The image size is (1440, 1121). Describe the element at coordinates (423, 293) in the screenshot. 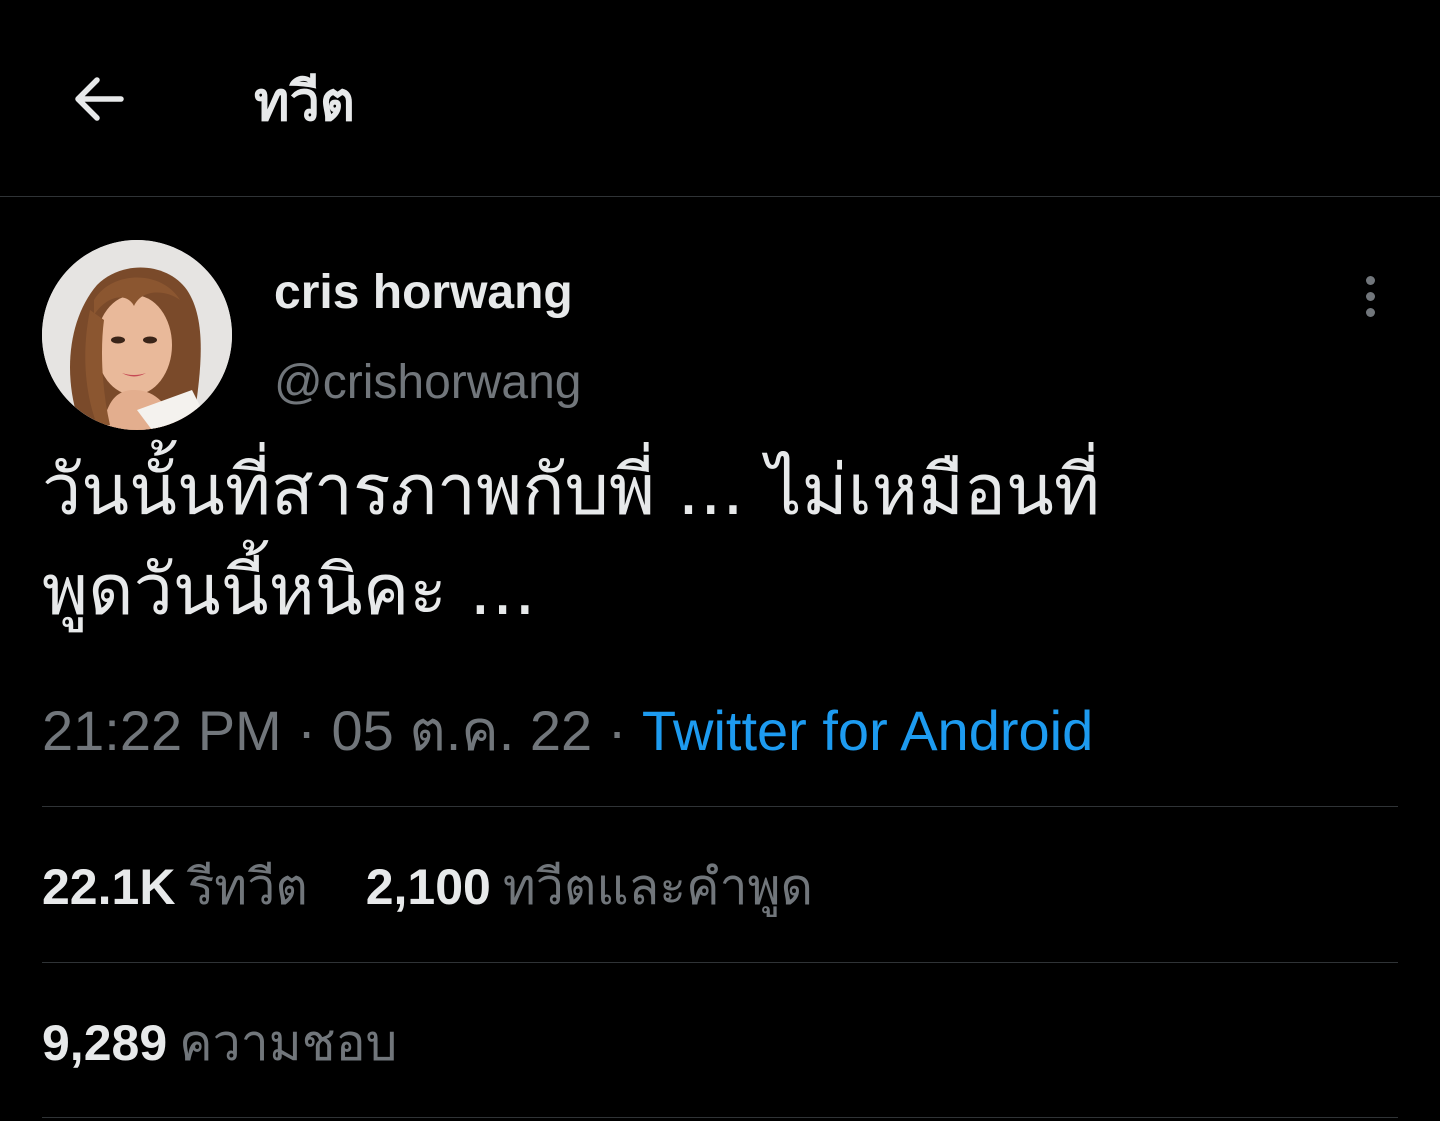

I see `author-display-name: cris horwang` at that location.